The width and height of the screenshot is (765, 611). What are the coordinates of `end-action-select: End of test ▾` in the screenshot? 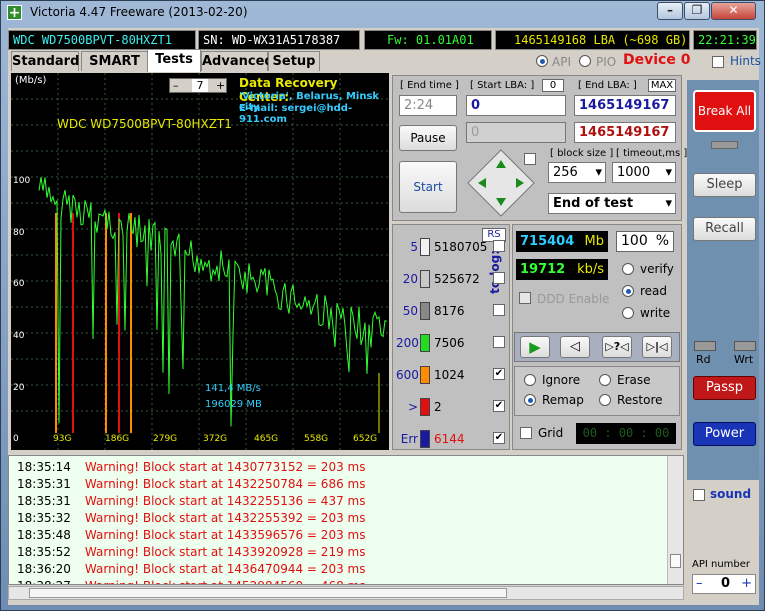 It's located at (612, 203).